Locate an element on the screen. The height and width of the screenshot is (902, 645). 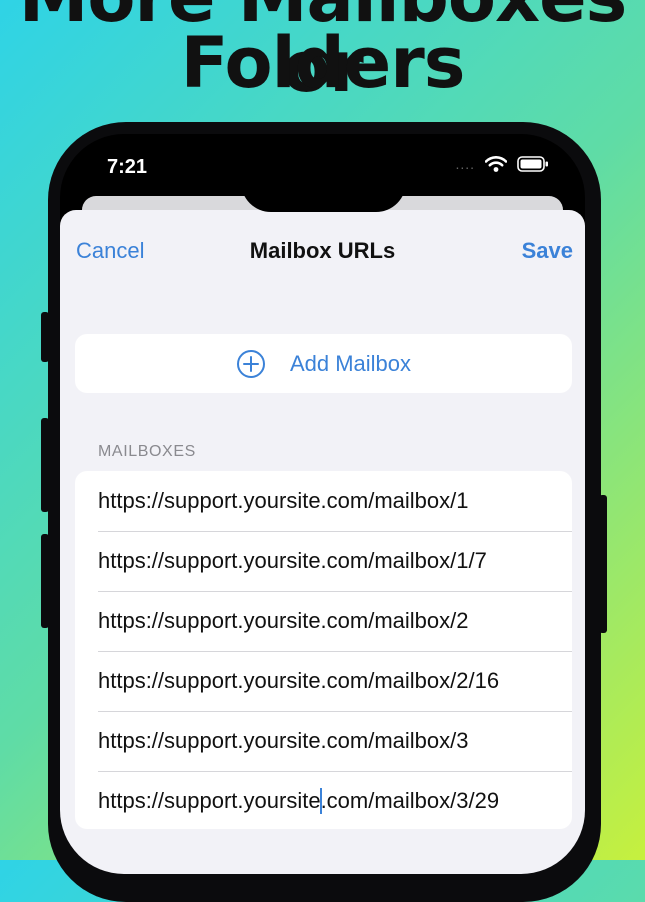
plus-circle-icon is located at coordinates (250, 363).